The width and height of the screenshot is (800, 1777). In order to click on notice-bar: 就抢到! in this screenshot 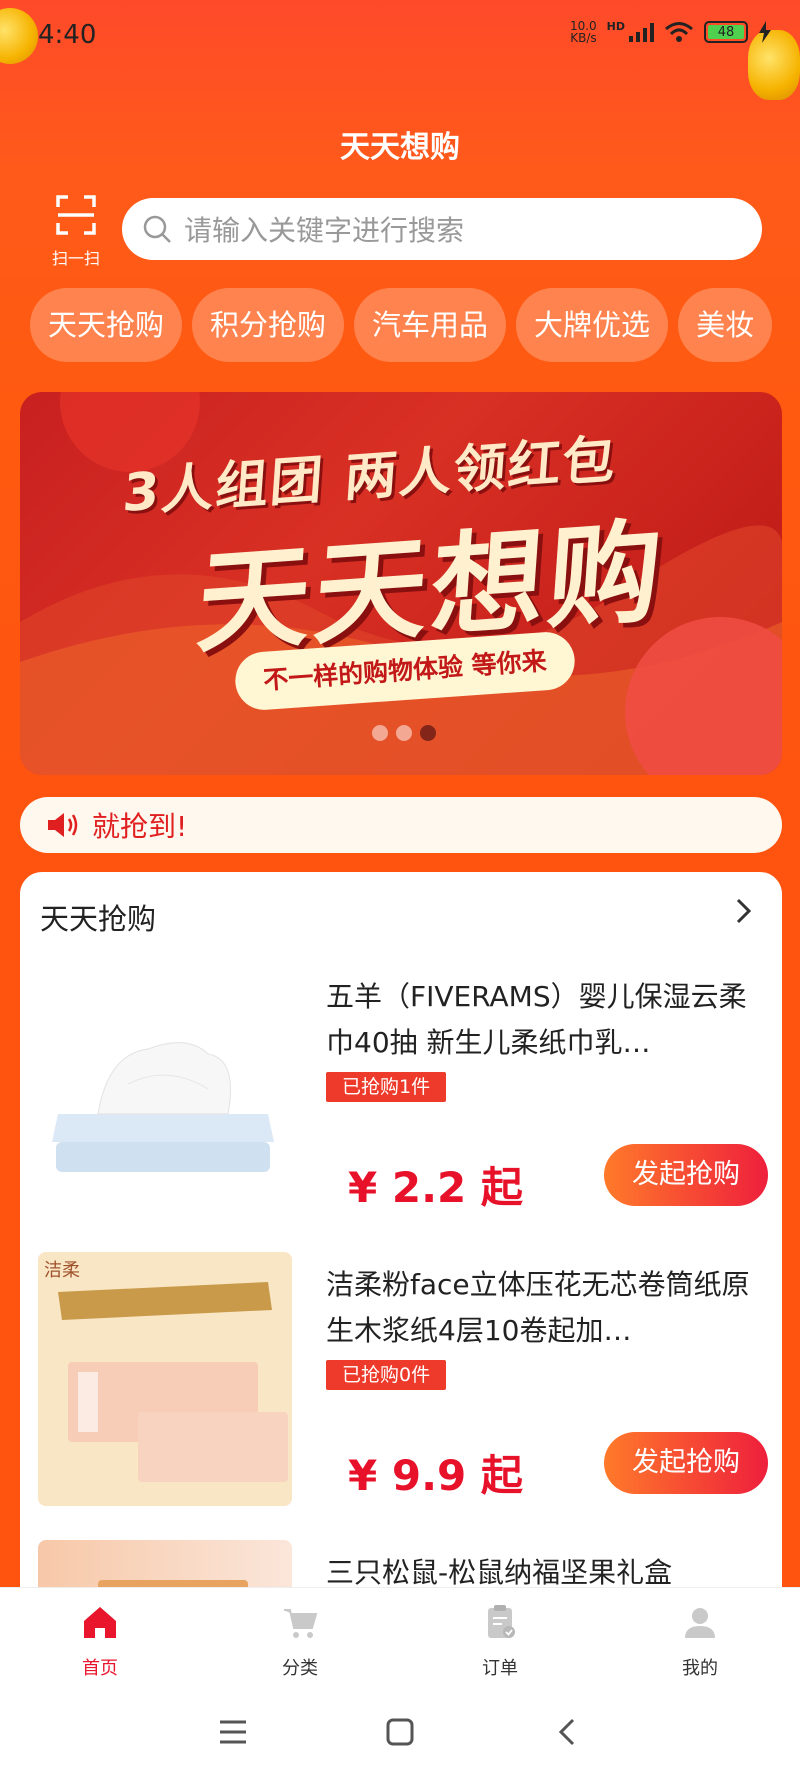, I will do `click(401, 825)`.